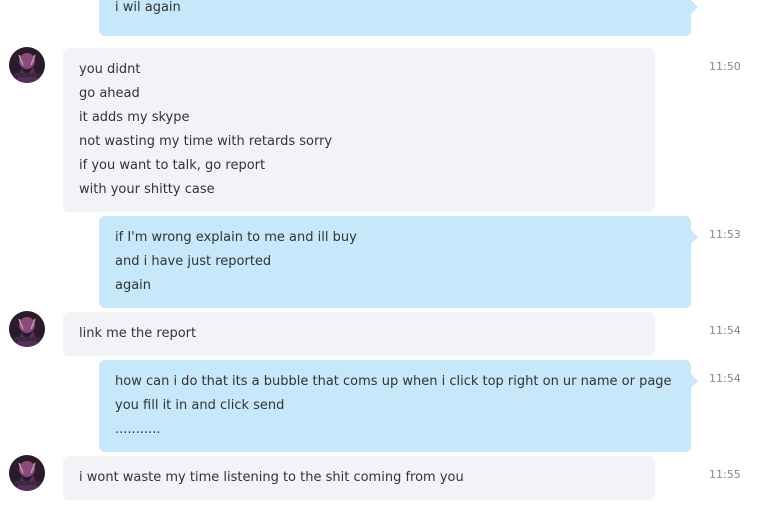  I want to click on message-line: i wil again, so click(148, 7).